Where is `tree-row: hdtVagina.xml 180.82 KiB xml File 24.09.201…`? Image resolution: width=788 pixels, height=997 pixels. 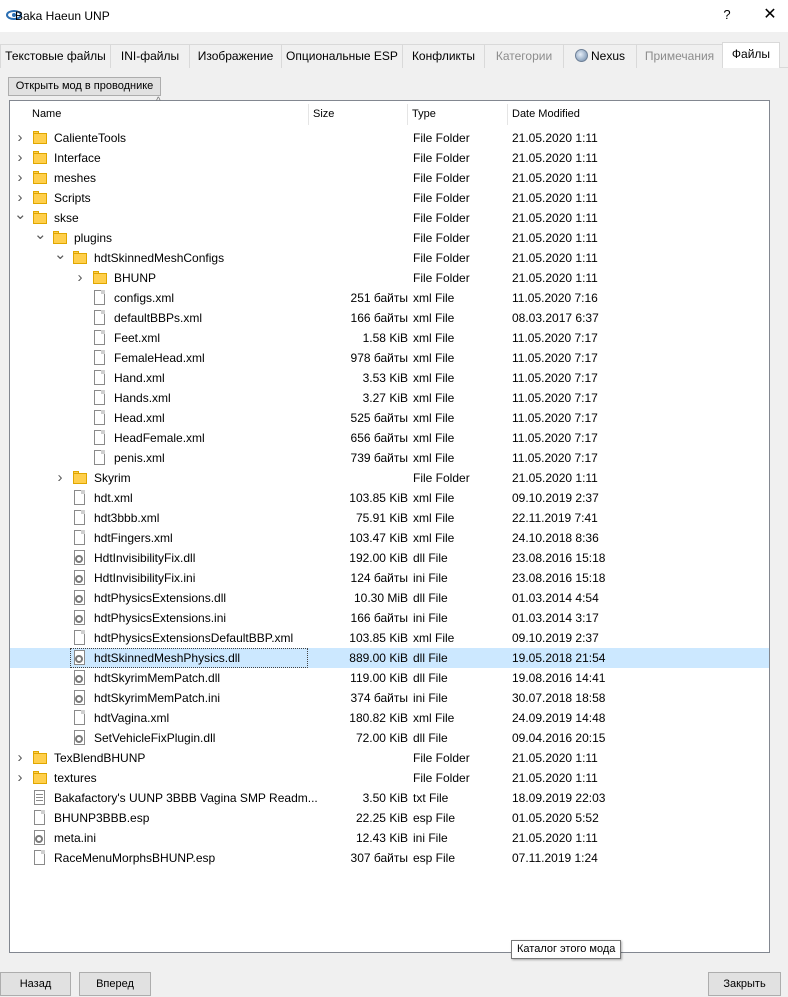
tree-row: hdtVagina.xml 180.82 KiB xml File 24.09.201… is located at coordinates (389, 718).